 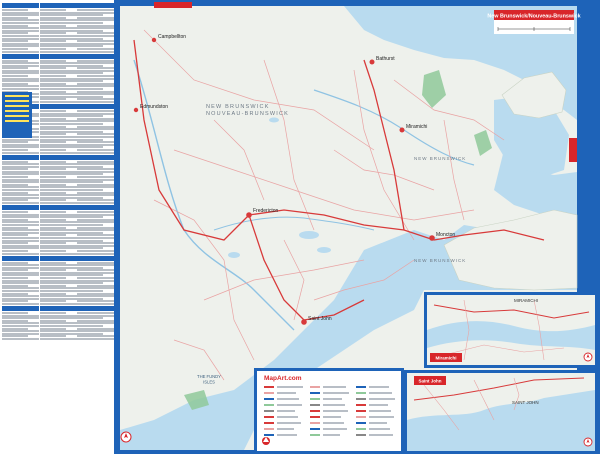 What do you see at coordinates (385, 59) in the screenshot?
I see `label-bathurst: Bathurst` at bounding box center [385, 59].